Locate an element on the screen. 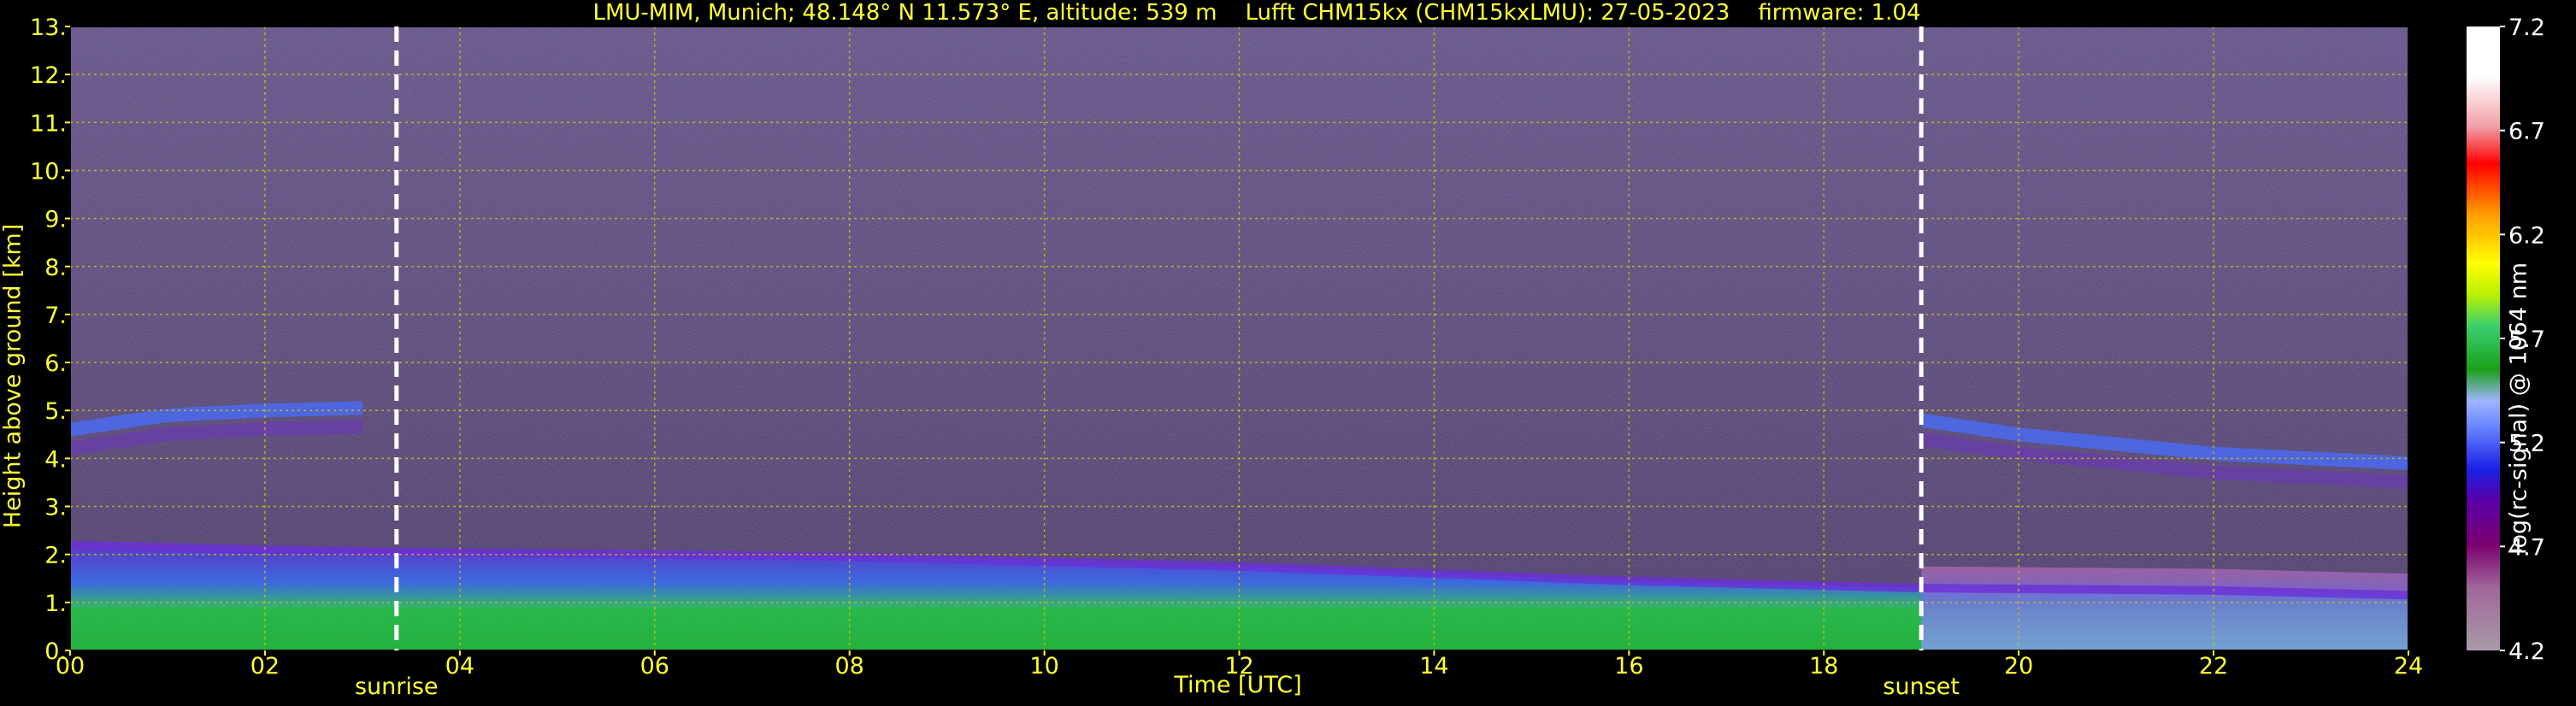 This screenshot has height=706, width=2576. x-tick-label: 18 is located at coordinates (1823, 666).